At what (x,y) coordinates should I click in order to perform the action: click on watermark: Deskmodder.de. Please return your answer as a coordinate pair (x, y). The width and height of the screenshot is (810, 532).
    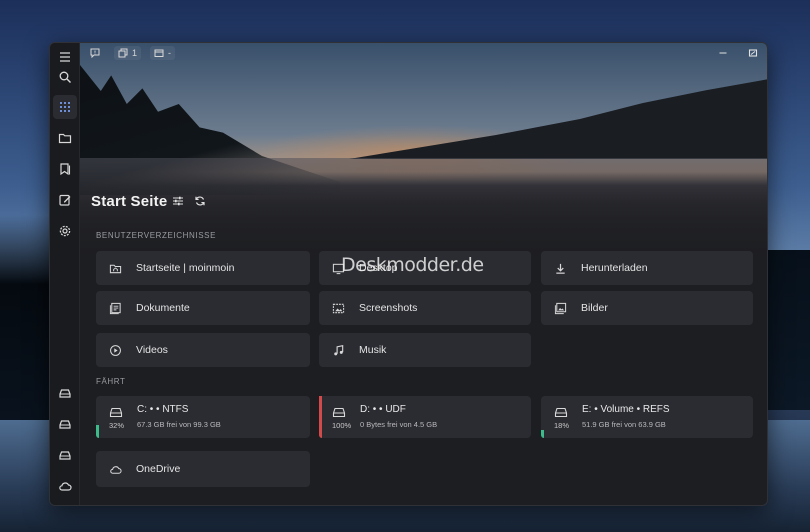
    Looking at the image, I should click on (412, 265).